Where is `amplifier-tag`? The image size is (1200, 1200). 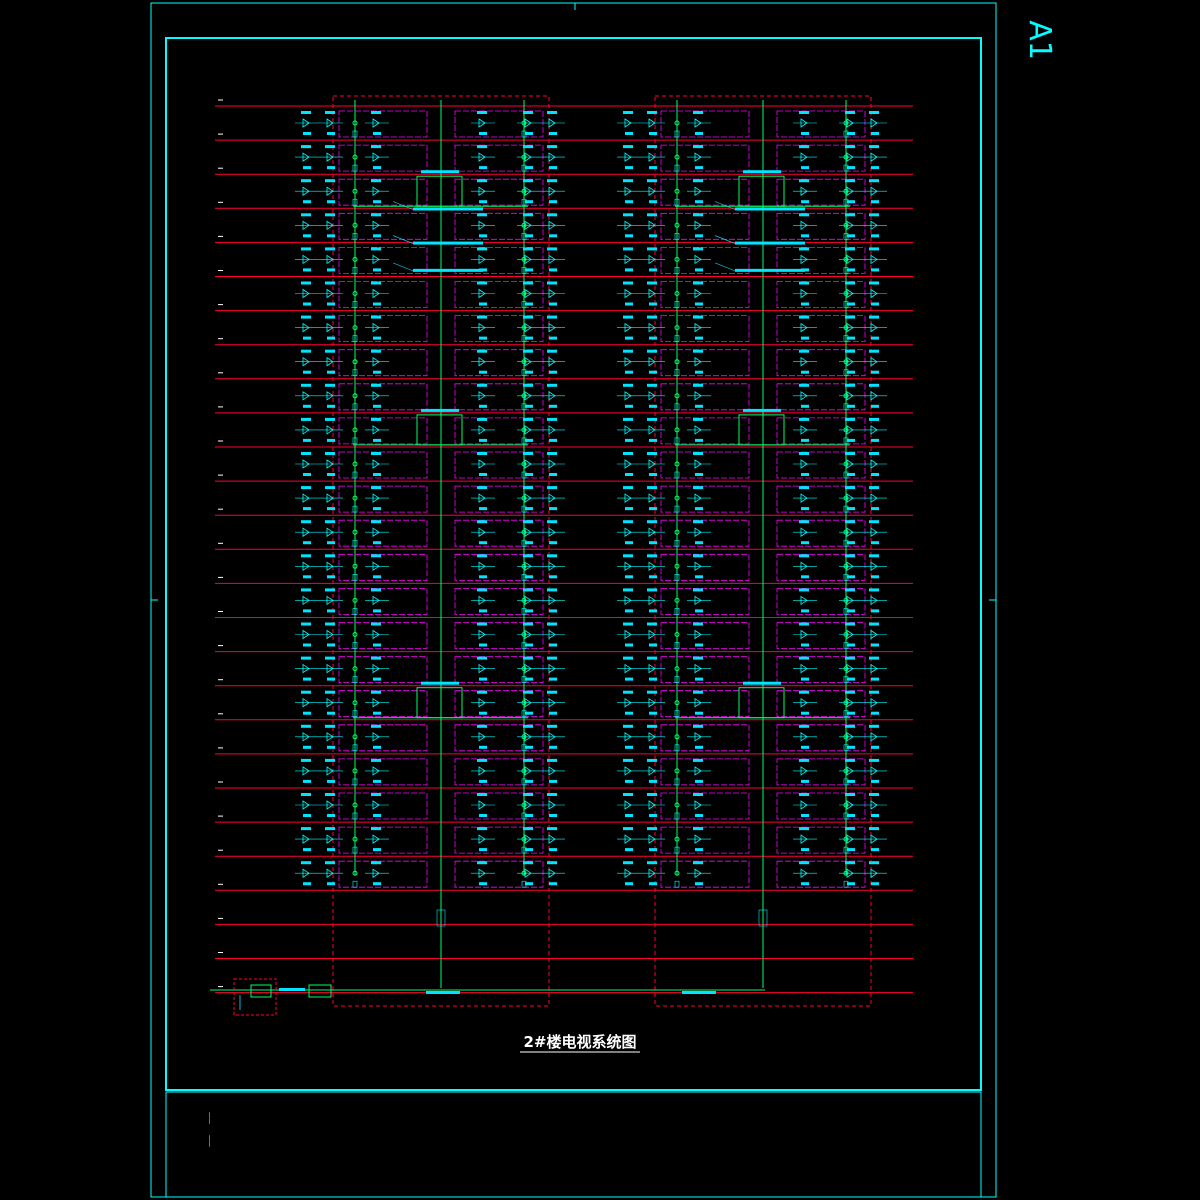
amplifier-tag is located at coordinates (440, 410).